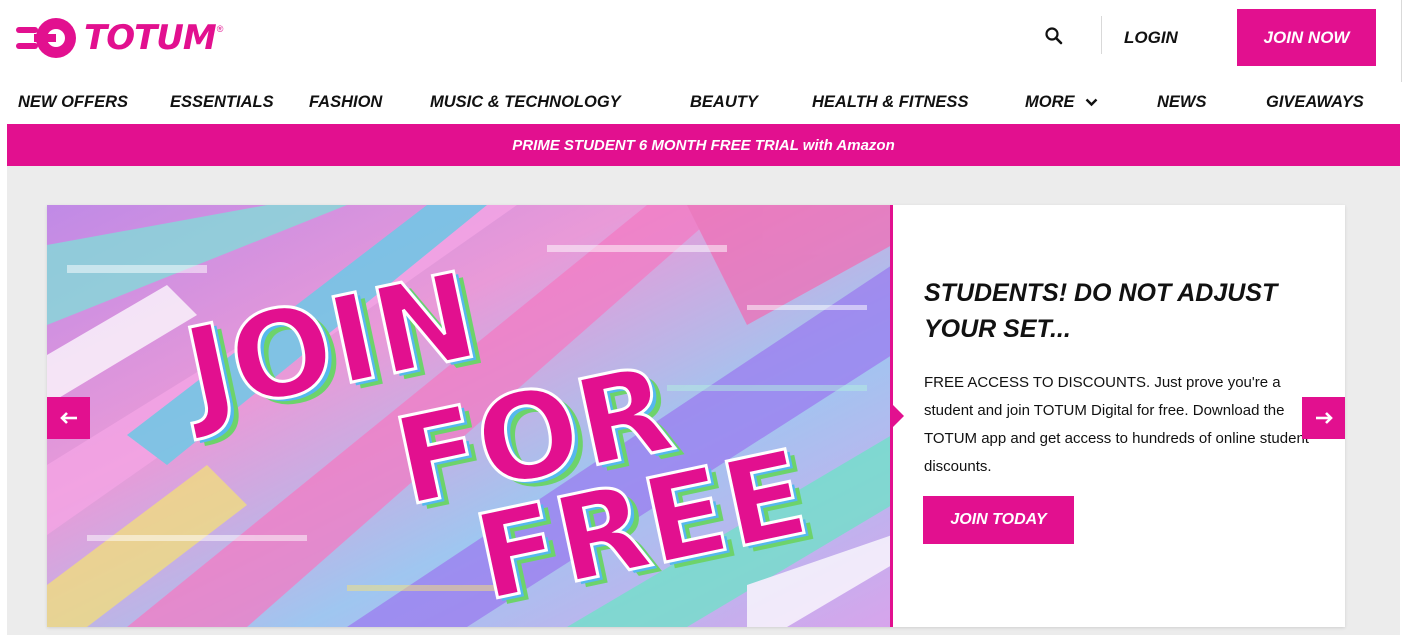 This screenshot has height=635, width=1407. I want to click on site-header: TOTUM ® LOGIN JOIN NOW, so click(703, 41).